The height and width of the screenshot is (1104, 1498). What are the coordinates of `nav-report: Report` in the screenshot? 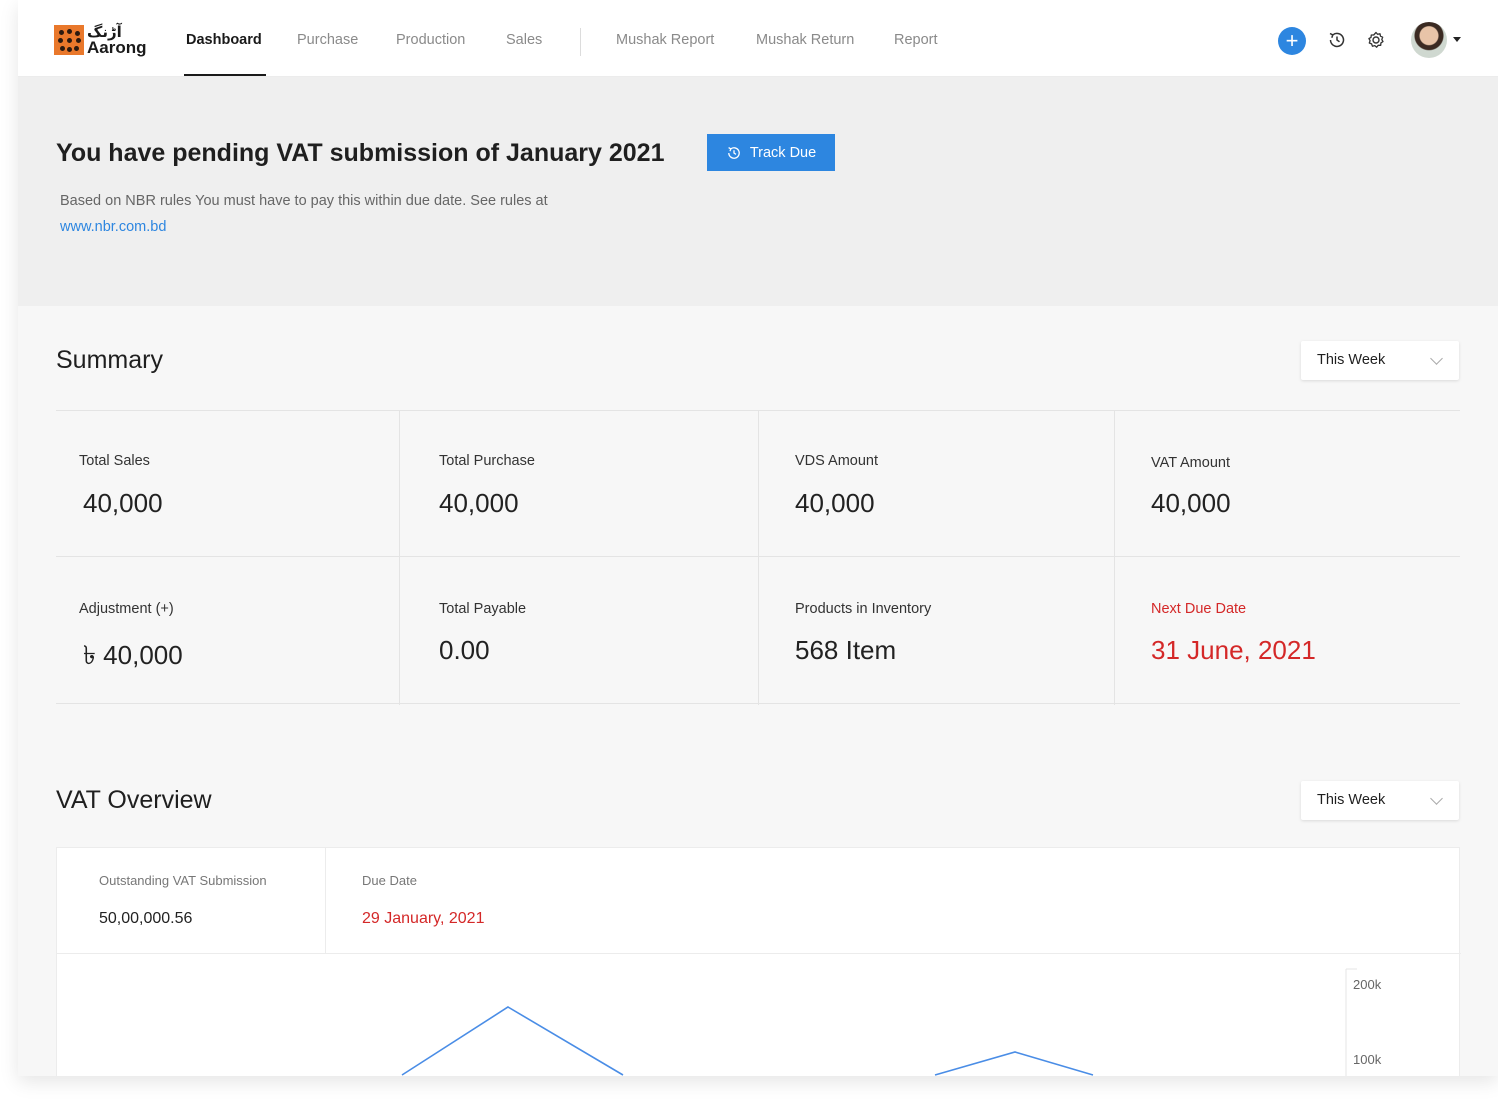 It's located at (916, 40).